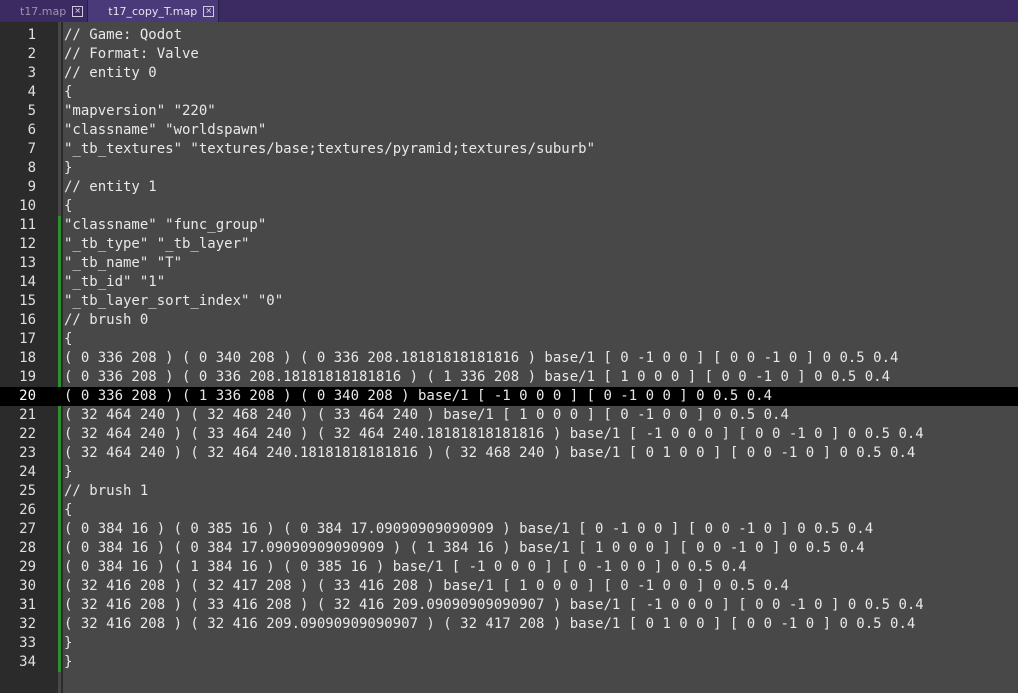 The image size is (1018, 693). I want to click on code-line: 11 "classname" "func_group", so click(509, 225).